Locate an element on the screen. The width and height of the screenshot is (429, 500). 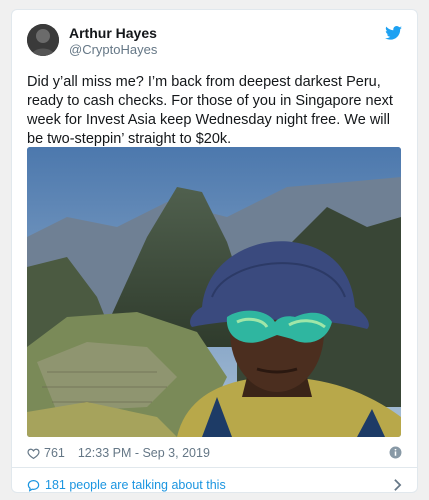
twitter-bird-icon is located at coordinates (393, 33).